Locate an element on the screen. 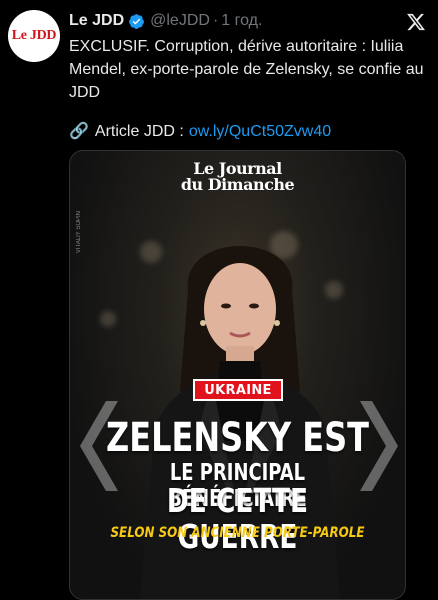  author-name: Le JDD is located at coordinates (96, 21).